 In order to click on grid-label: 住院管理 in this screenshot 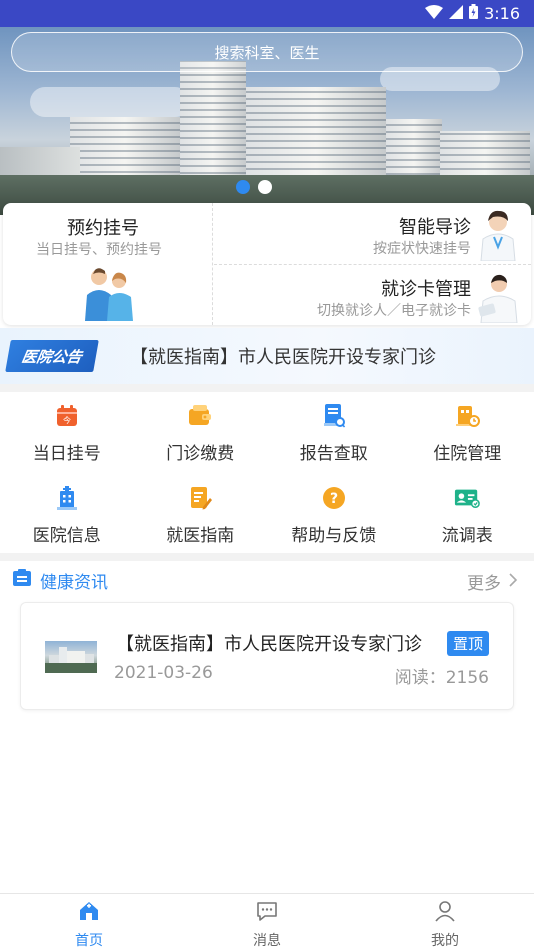, I will do `click(467, 454)`.